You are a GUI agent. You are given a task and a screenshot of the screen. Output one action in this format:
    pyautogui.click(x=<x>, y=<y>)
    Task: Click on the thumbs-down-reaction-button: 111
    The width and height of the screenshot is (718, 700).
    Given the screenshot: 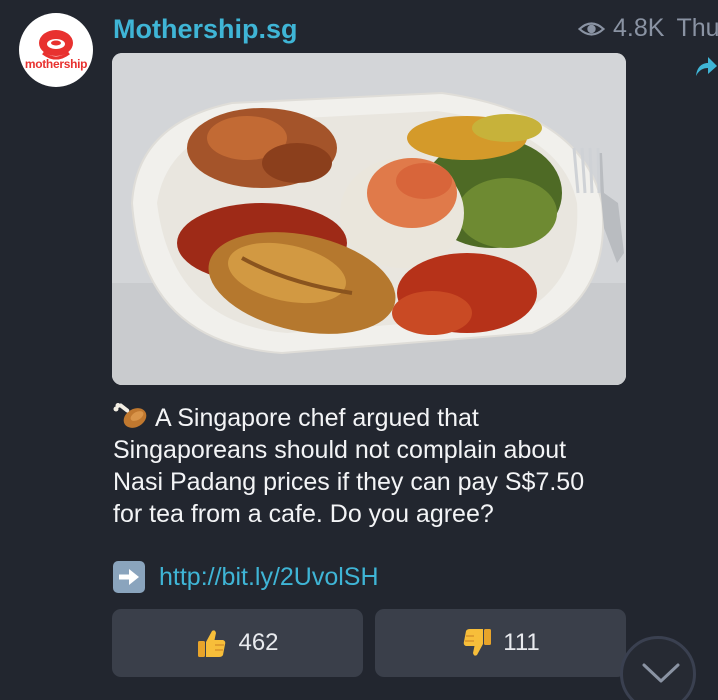 What is the action you would take?
    pyautogui.click(x=500, y=643)
    